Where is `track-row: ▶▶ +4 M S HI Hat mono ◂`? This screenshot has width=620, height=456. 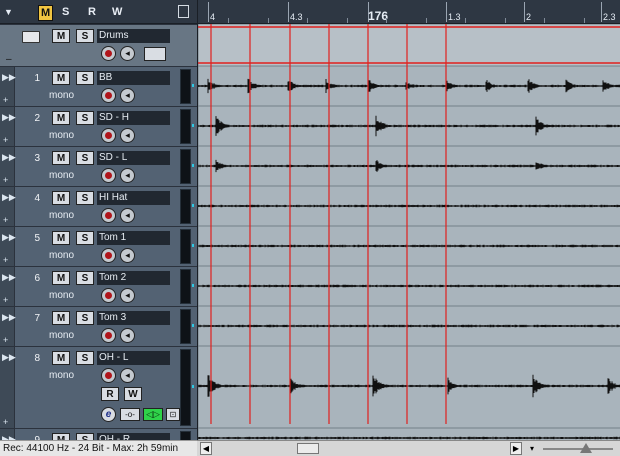 track-row: ▶▶ +4 M S HI Hat mono ◂ is located at coordinates (98, 206).